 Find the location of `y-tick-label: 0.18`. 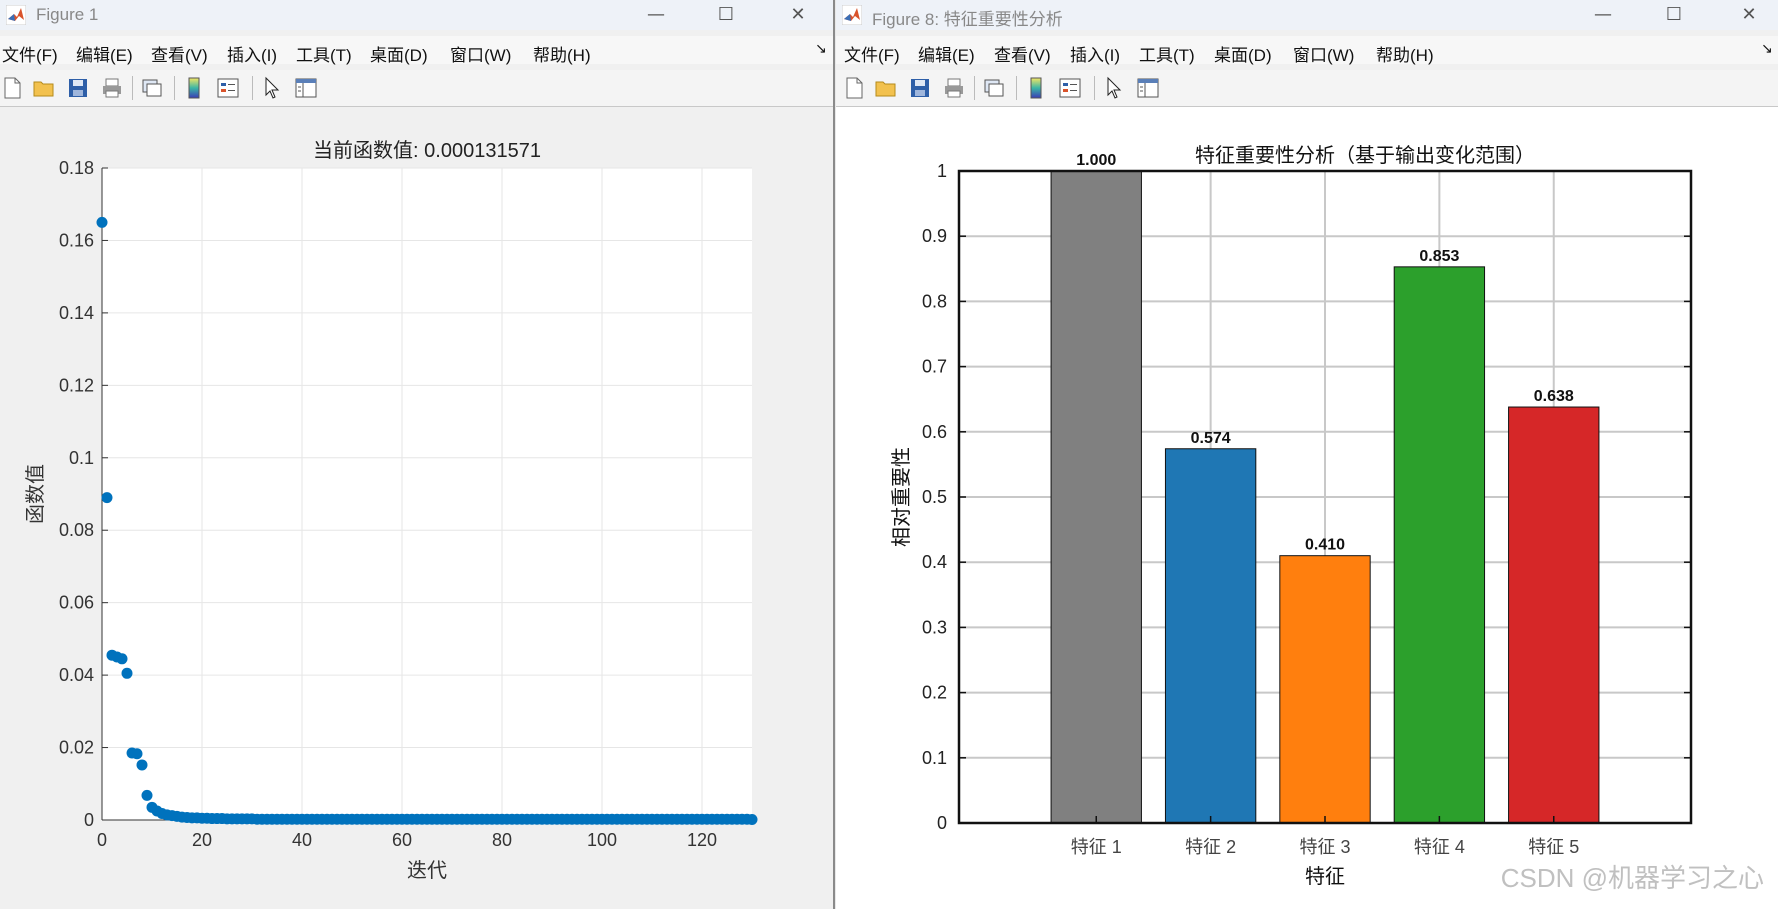

y-tick-label: 0.18 is located at coordinates (76, 168).